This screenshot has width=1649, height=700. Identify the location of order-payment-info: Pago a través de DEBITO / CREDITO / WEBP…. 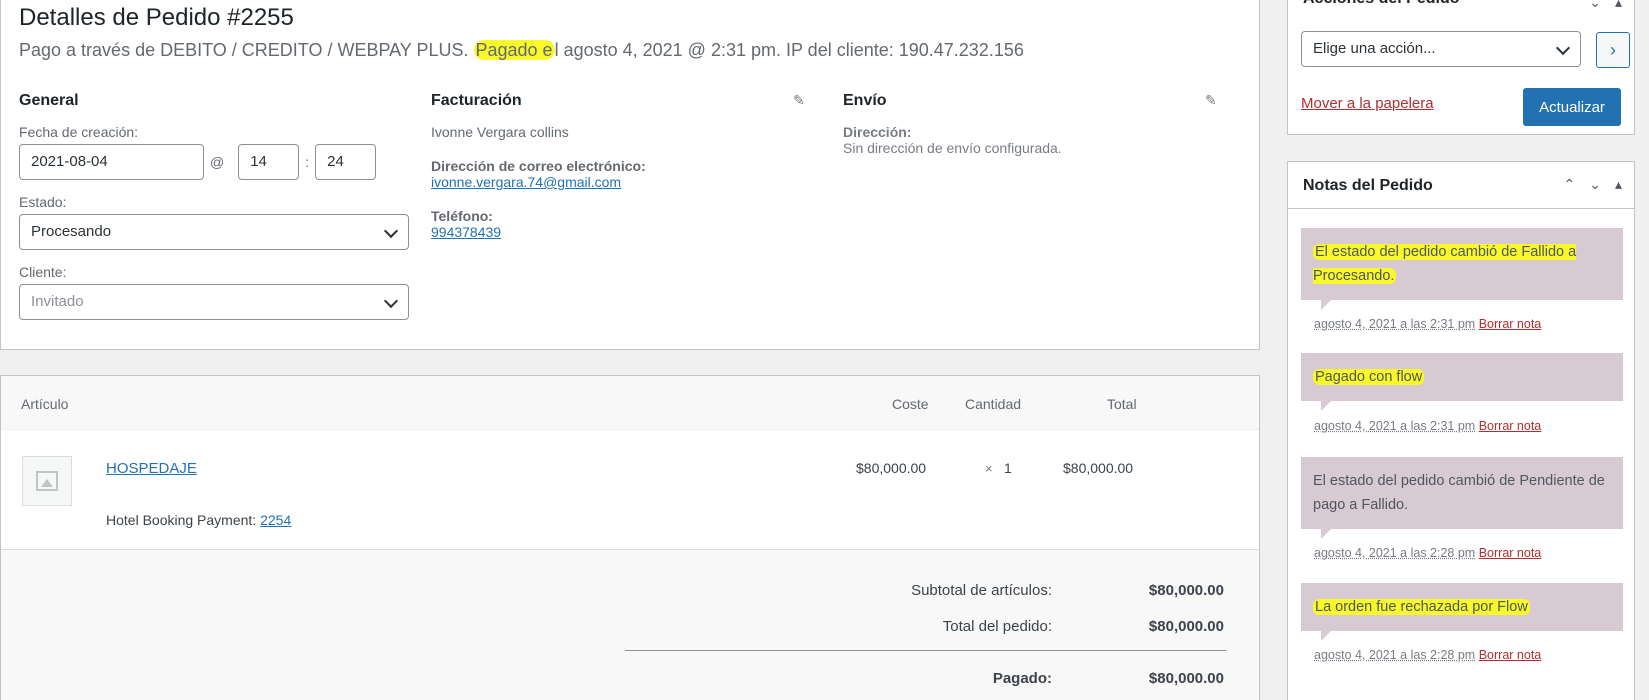
(521, 50).